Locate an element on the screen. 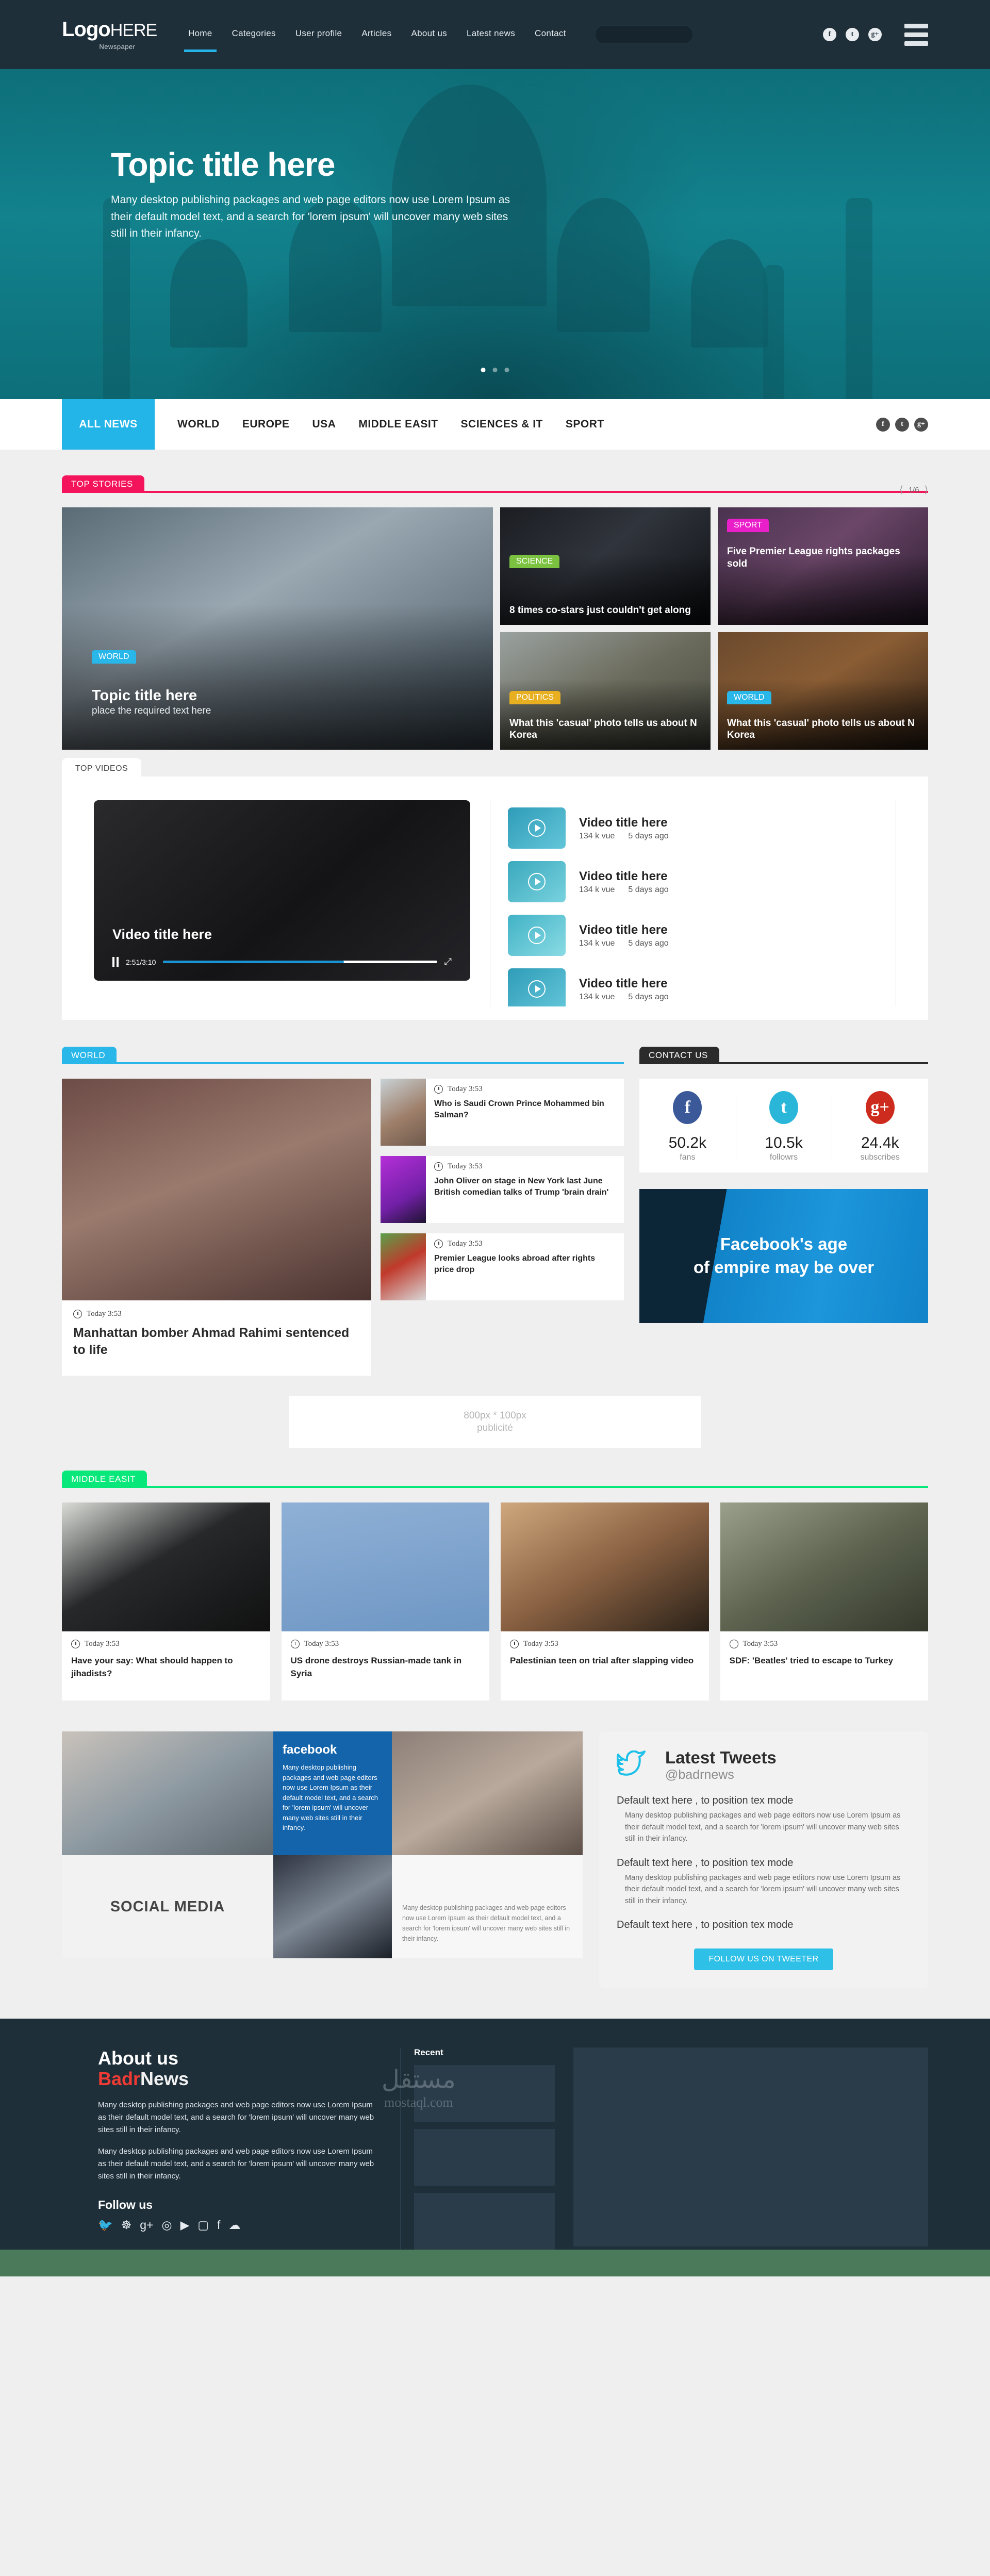 The image size is (990, 2576). social-image-laptop is located at coordinates (487, 1793).